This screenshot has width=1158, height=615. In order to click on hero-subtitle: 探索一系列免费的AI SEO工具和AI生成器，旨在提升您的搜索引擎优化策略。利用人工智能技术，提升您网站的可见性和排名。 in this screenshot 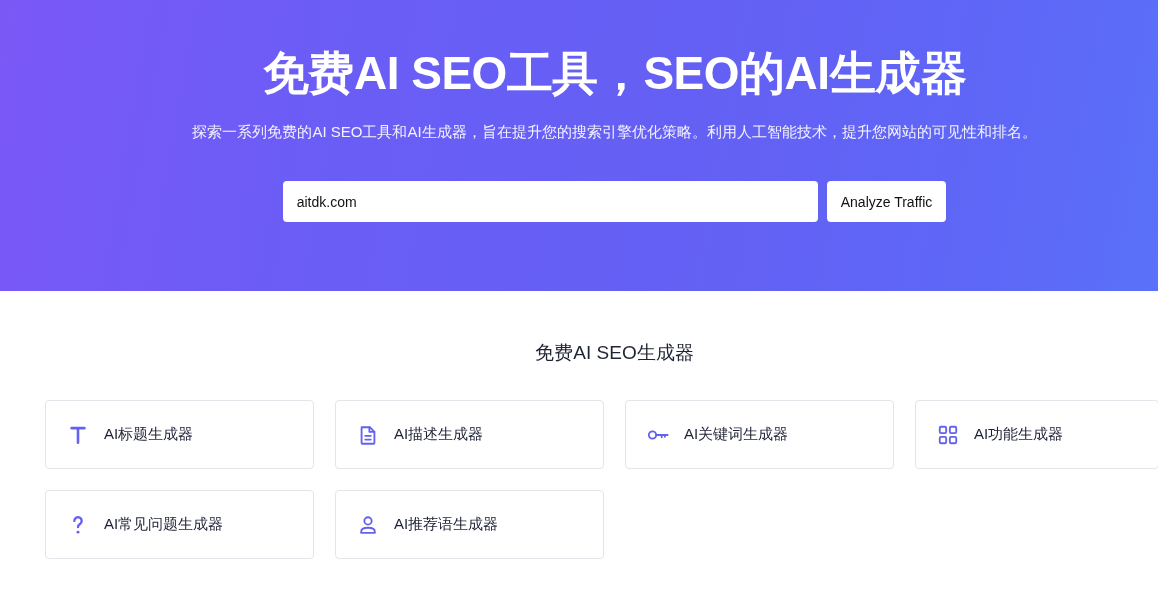, I will do `click(614, 132)`.